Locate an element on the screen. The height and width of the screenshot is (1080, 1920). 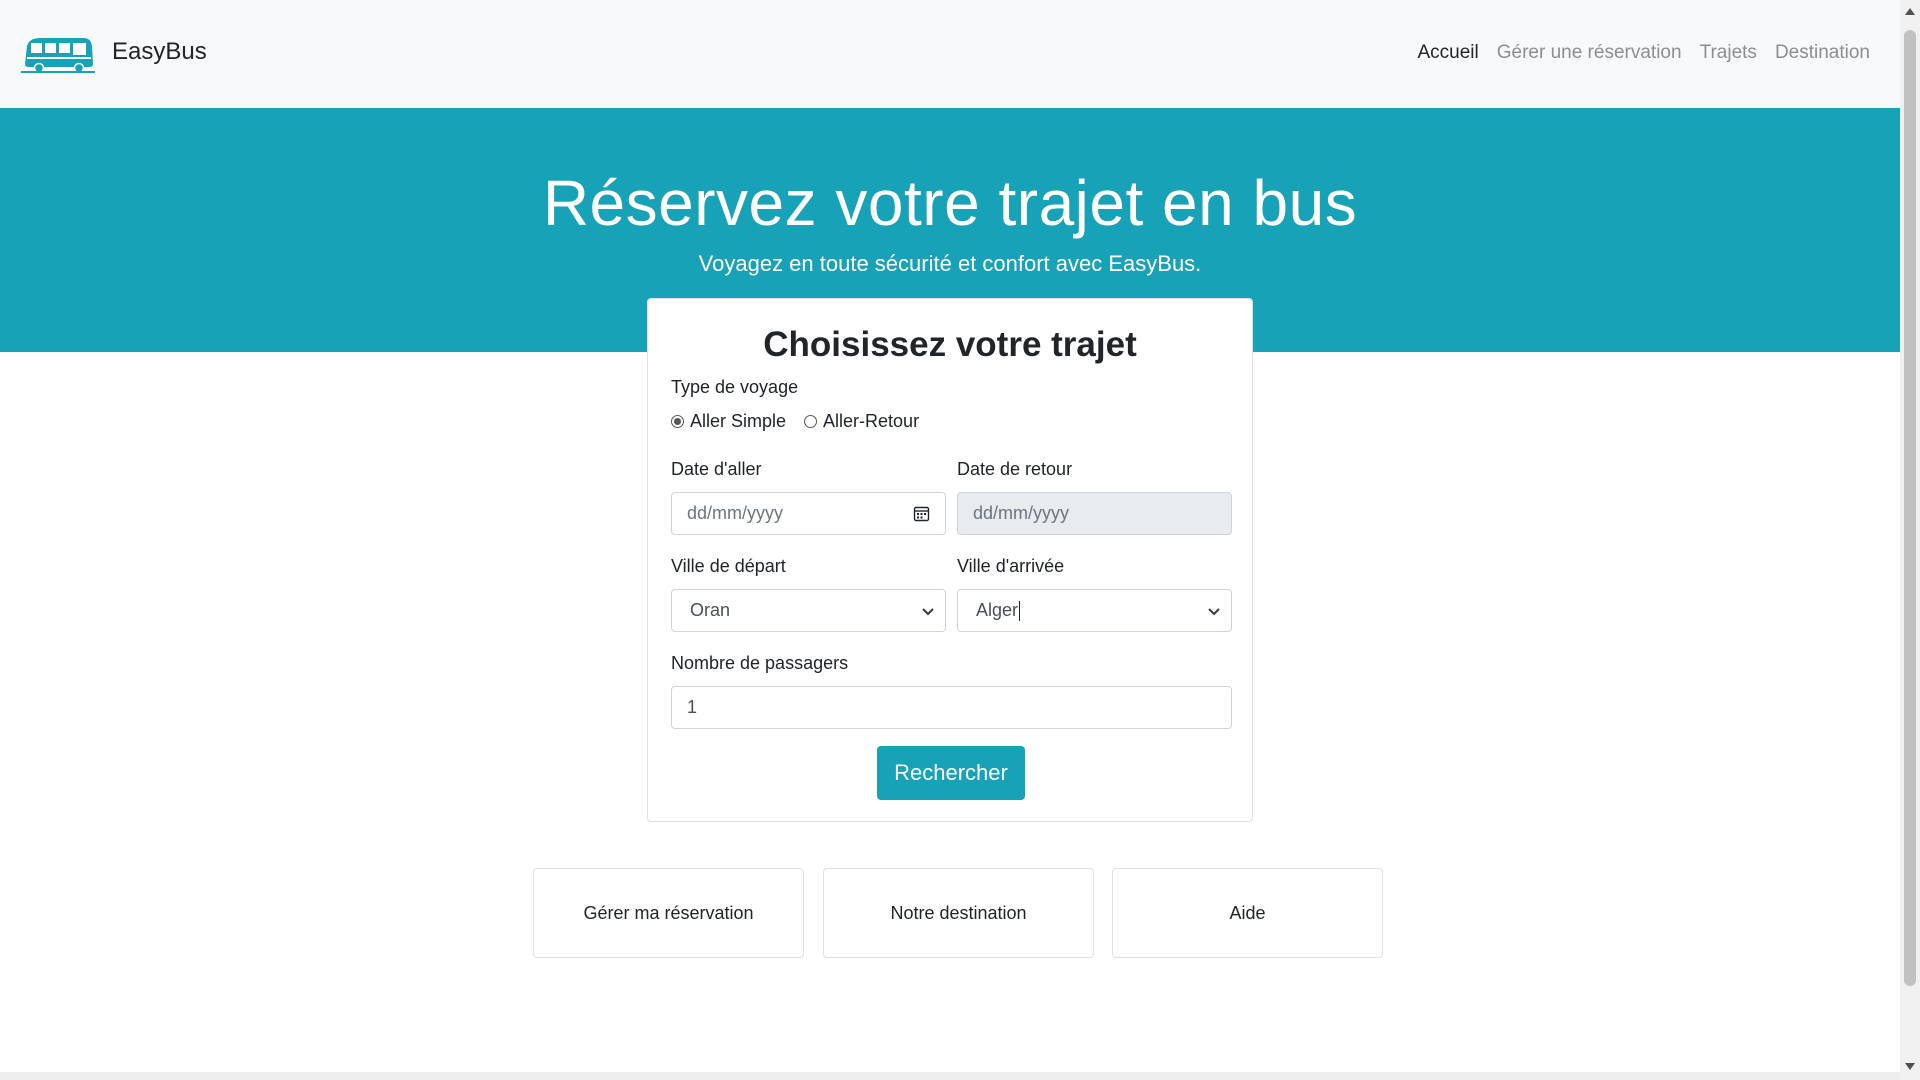
calendar-icon is located at coordinates (921, 513).